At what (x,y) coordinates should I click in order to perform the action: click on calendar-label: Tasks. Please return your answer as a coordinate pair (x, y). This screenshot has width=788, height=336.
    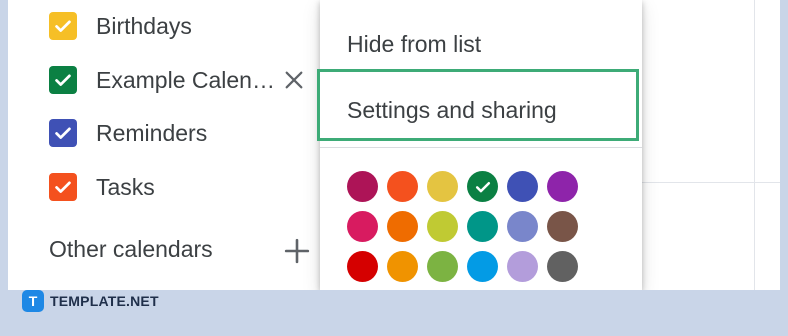
    Looking at the image, I should click on (125, 186).